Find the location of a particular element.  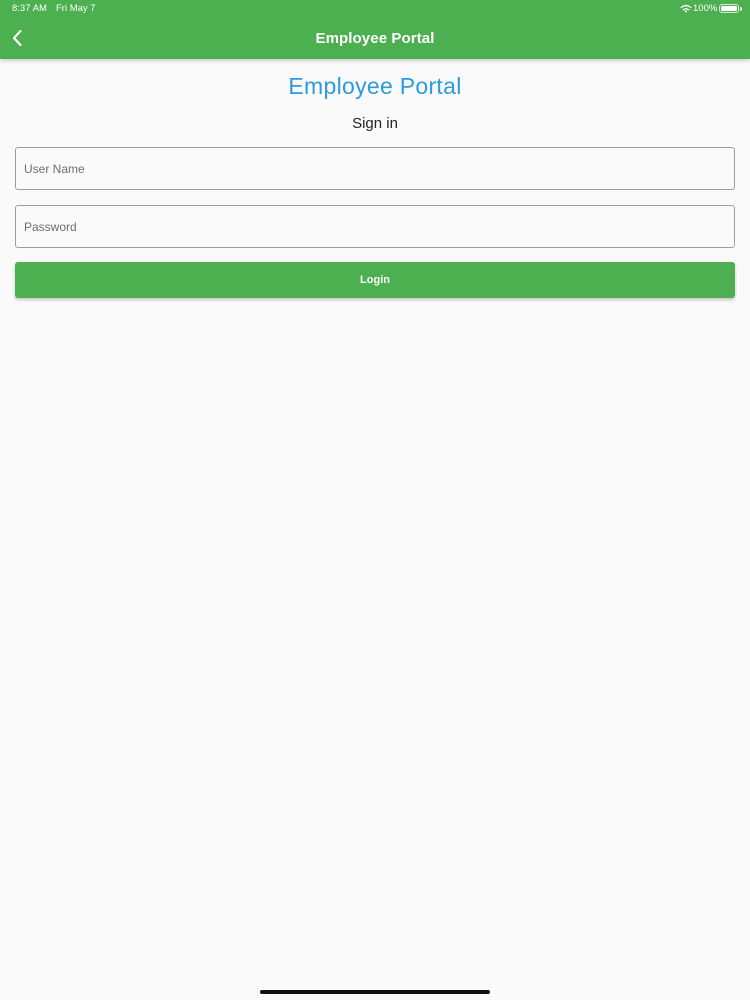

status-date: Fri May 7 is located at coordinates (76, 8).